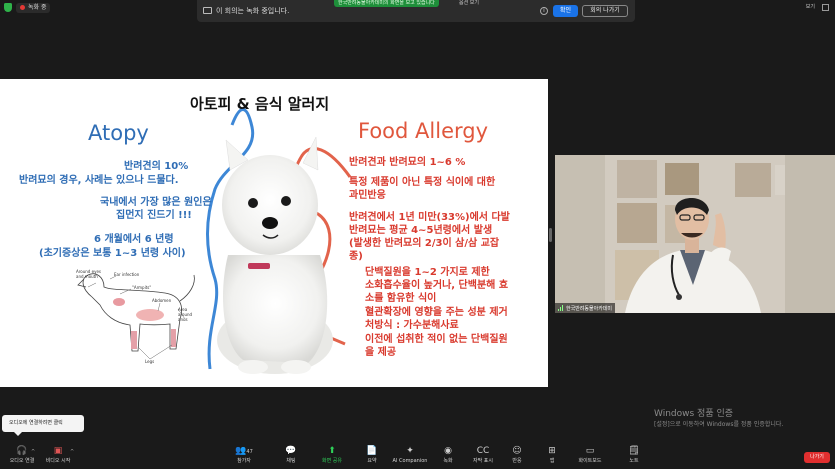  Describe the element at coordinates (156, 166) in the screenshot. I see `atopy-line: 반려견의 10%` at that location.